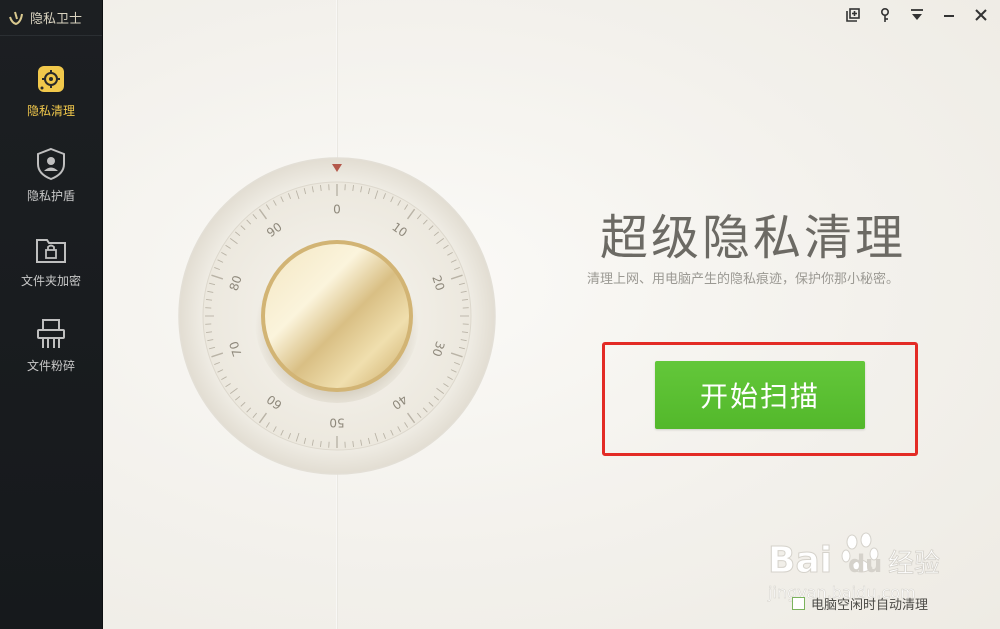 The width and height of the screenshot is (1000, 629). What do you see at coordinates (50, 195) in the screenshot?
I see `sidebar-item-label: 隐私护盾` at bounding box center [50, 195].